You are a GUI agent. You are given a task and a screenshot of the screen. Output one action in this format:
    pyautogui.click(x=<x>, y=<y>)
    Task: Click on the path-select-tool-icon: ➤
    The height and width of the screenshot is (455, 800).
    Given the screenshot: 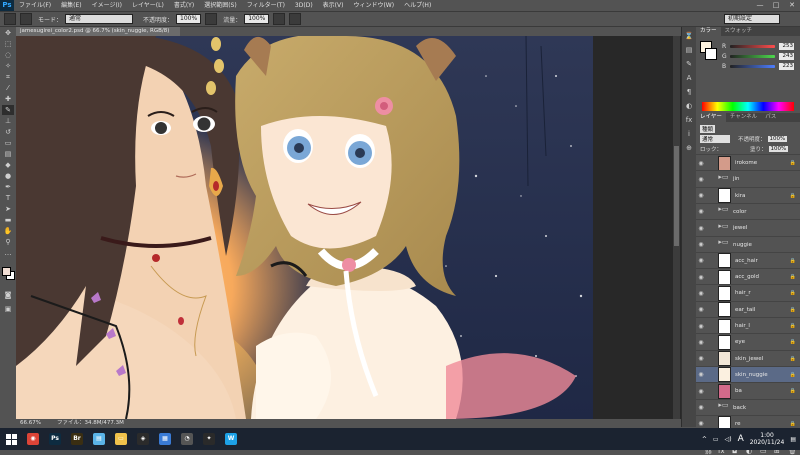 What is the action you would take?
    pyautogui.click(x=8, y=209)
    